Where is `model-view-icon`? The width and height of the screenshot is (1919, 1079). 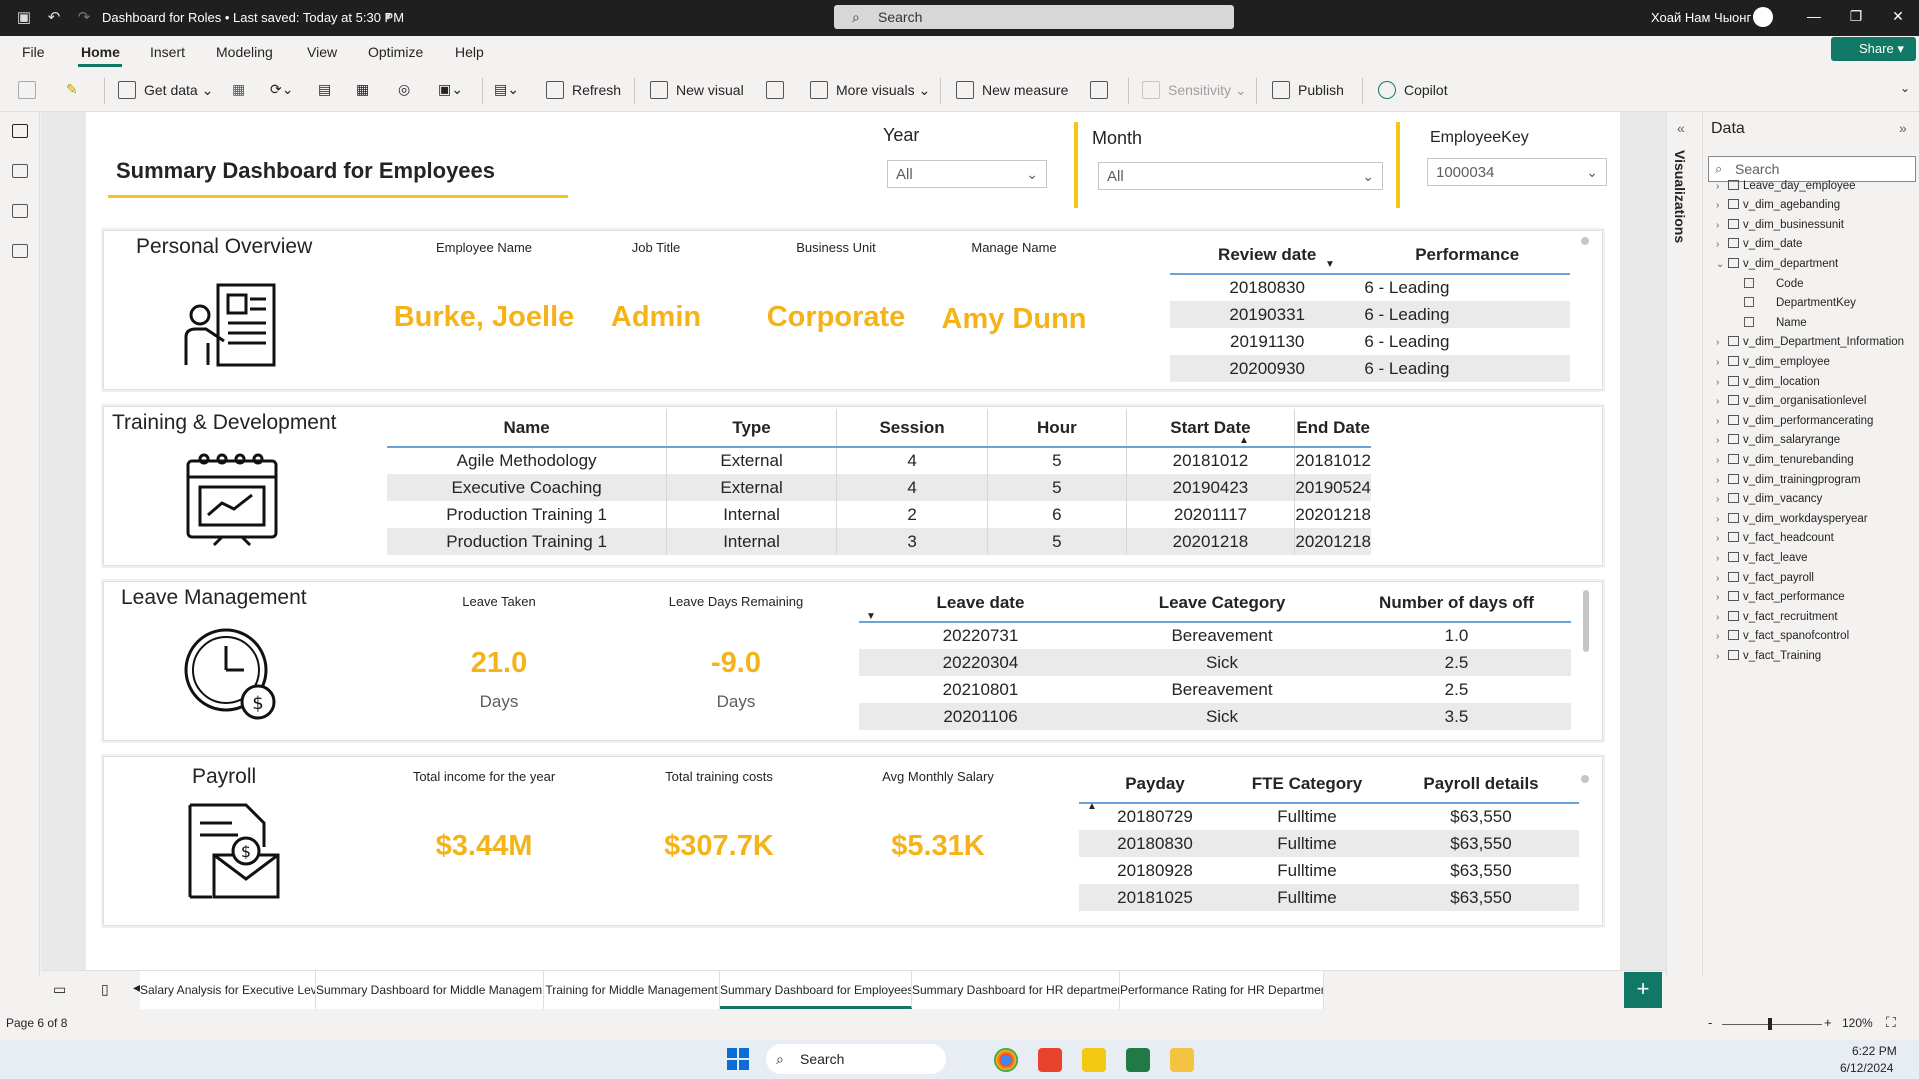
model-view-icon is located at coordinates (20, 211).